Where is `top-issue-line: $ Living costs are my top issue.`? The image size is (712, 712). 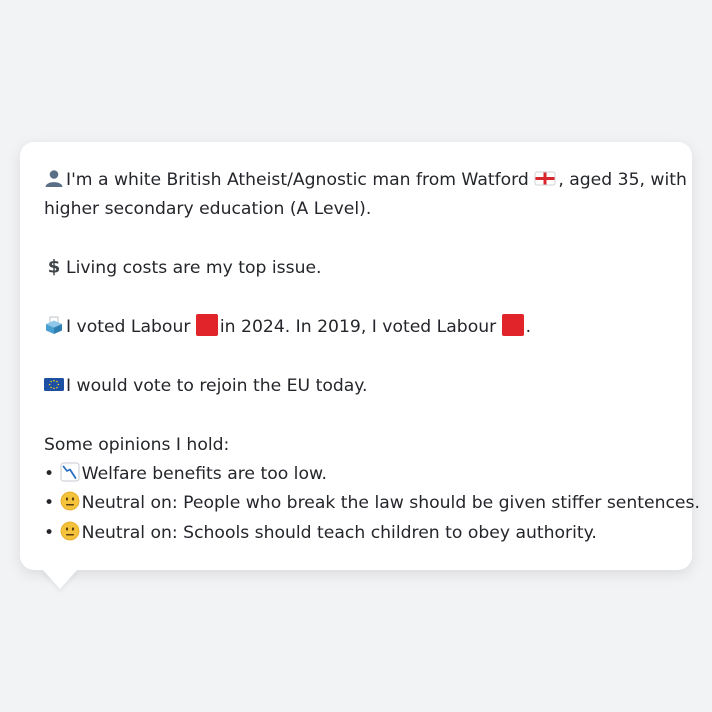 top-issue-line: $ Living costs are my top issue. is located at coordinates (356, 268).